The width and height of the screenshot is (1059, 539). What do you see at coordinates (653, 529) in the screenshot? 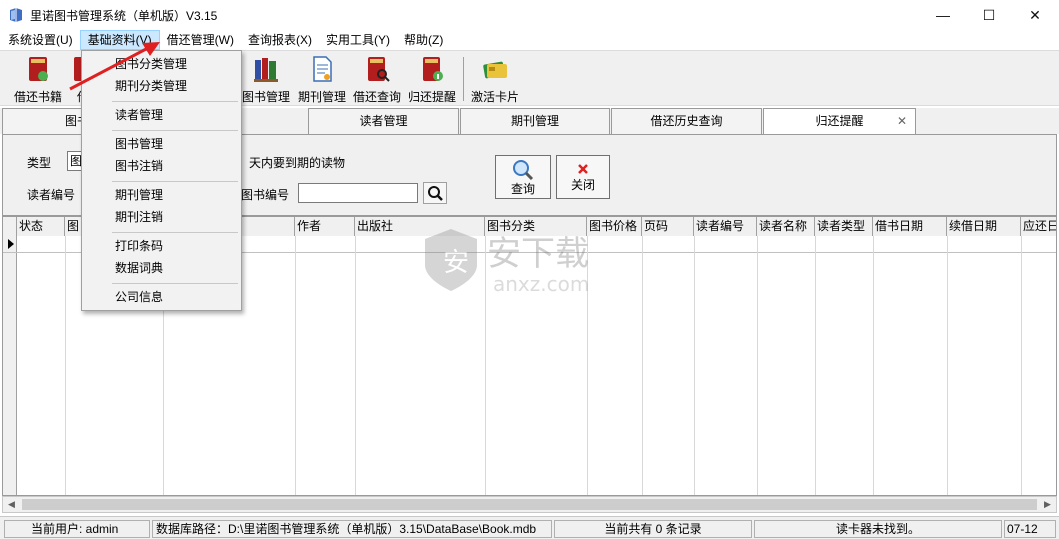
I see `status-record-count: 当前共有 0 条记录` at bounding box center [653, 529].